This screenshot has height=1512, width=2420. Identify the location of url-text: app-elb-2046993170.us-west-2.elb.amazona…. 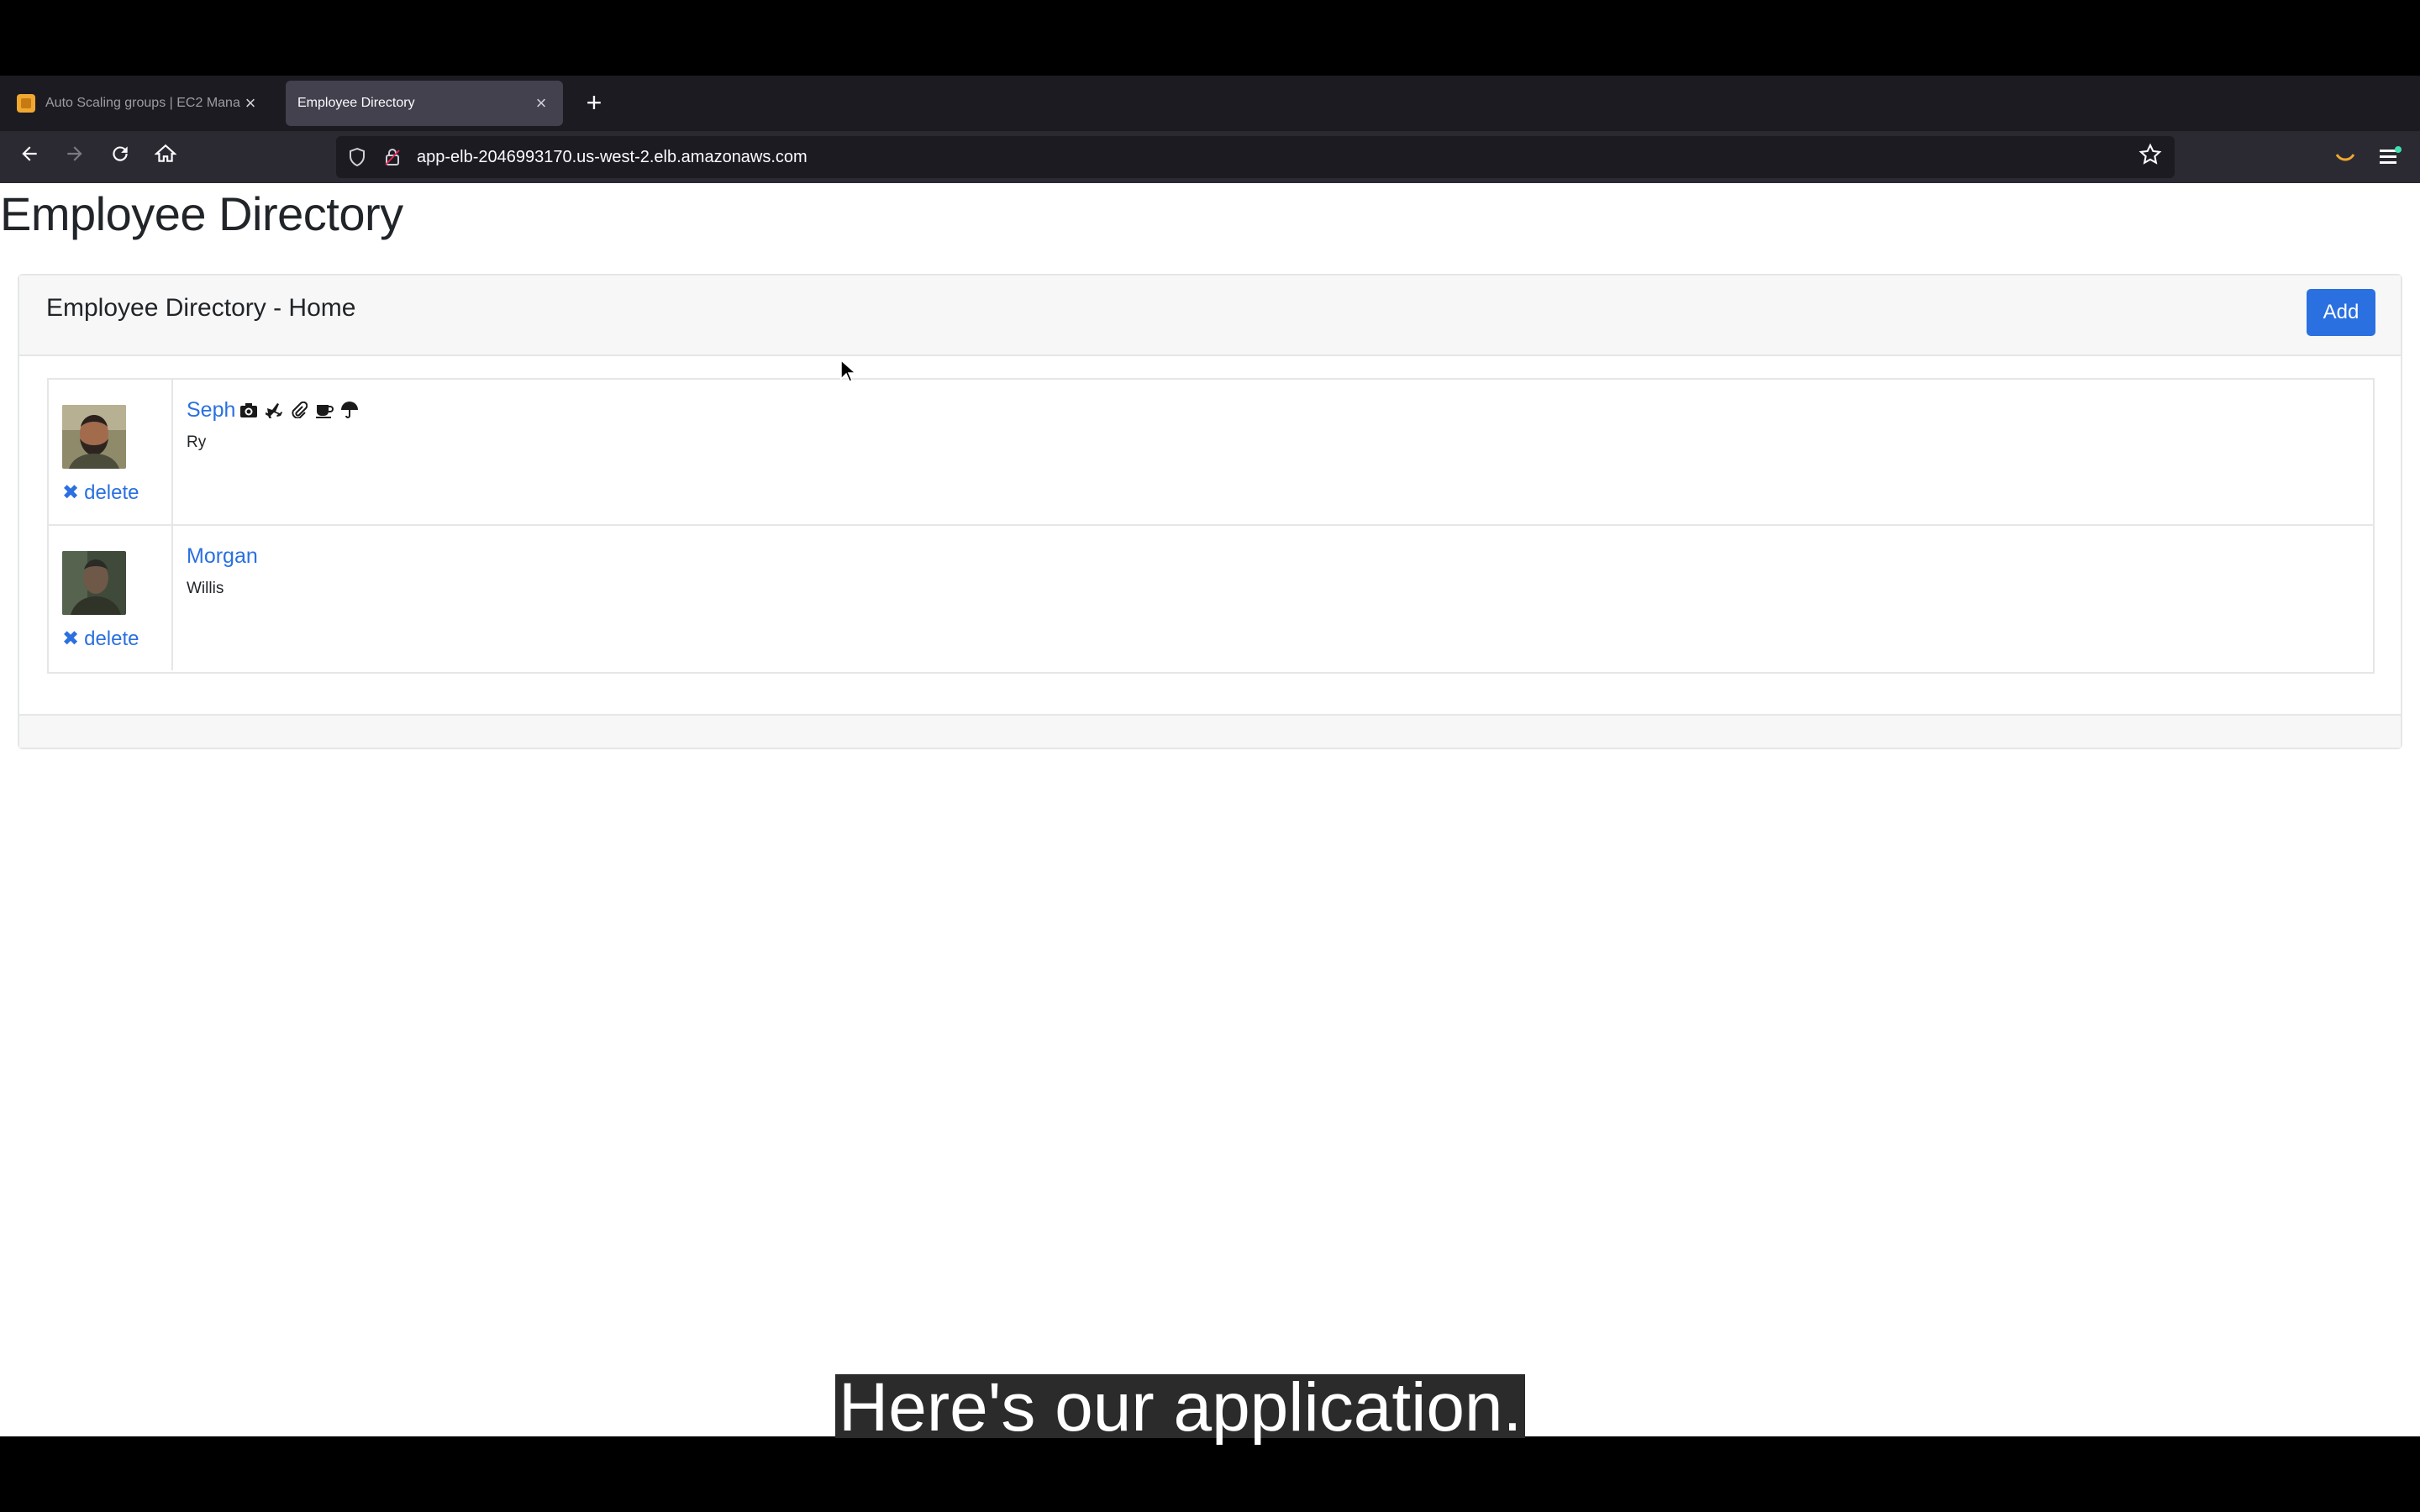
(613, 157).